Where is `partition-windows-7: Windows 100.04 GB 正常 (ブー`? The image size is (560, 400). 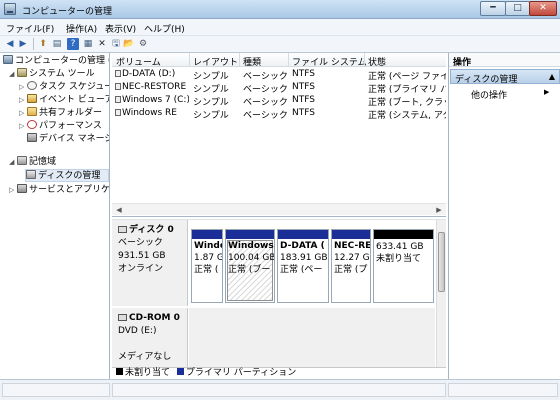 partition-windows-7: Windows 100.04 GB 正常 (ブー is located at coordinates (250, 266).